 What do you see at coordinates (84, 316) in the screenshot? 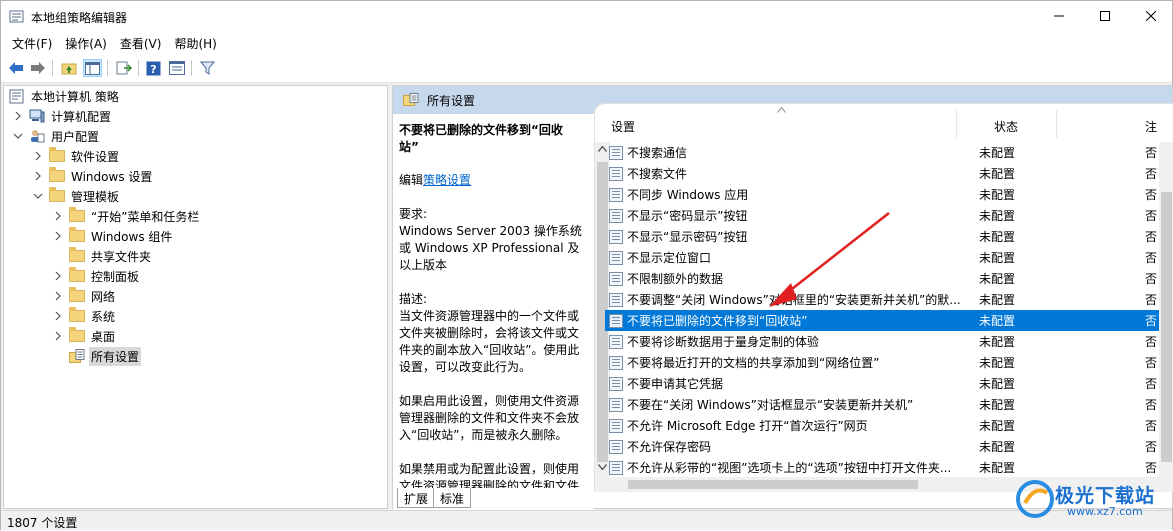
I see `tree-item: 系统` at bounding box center [84, 316].